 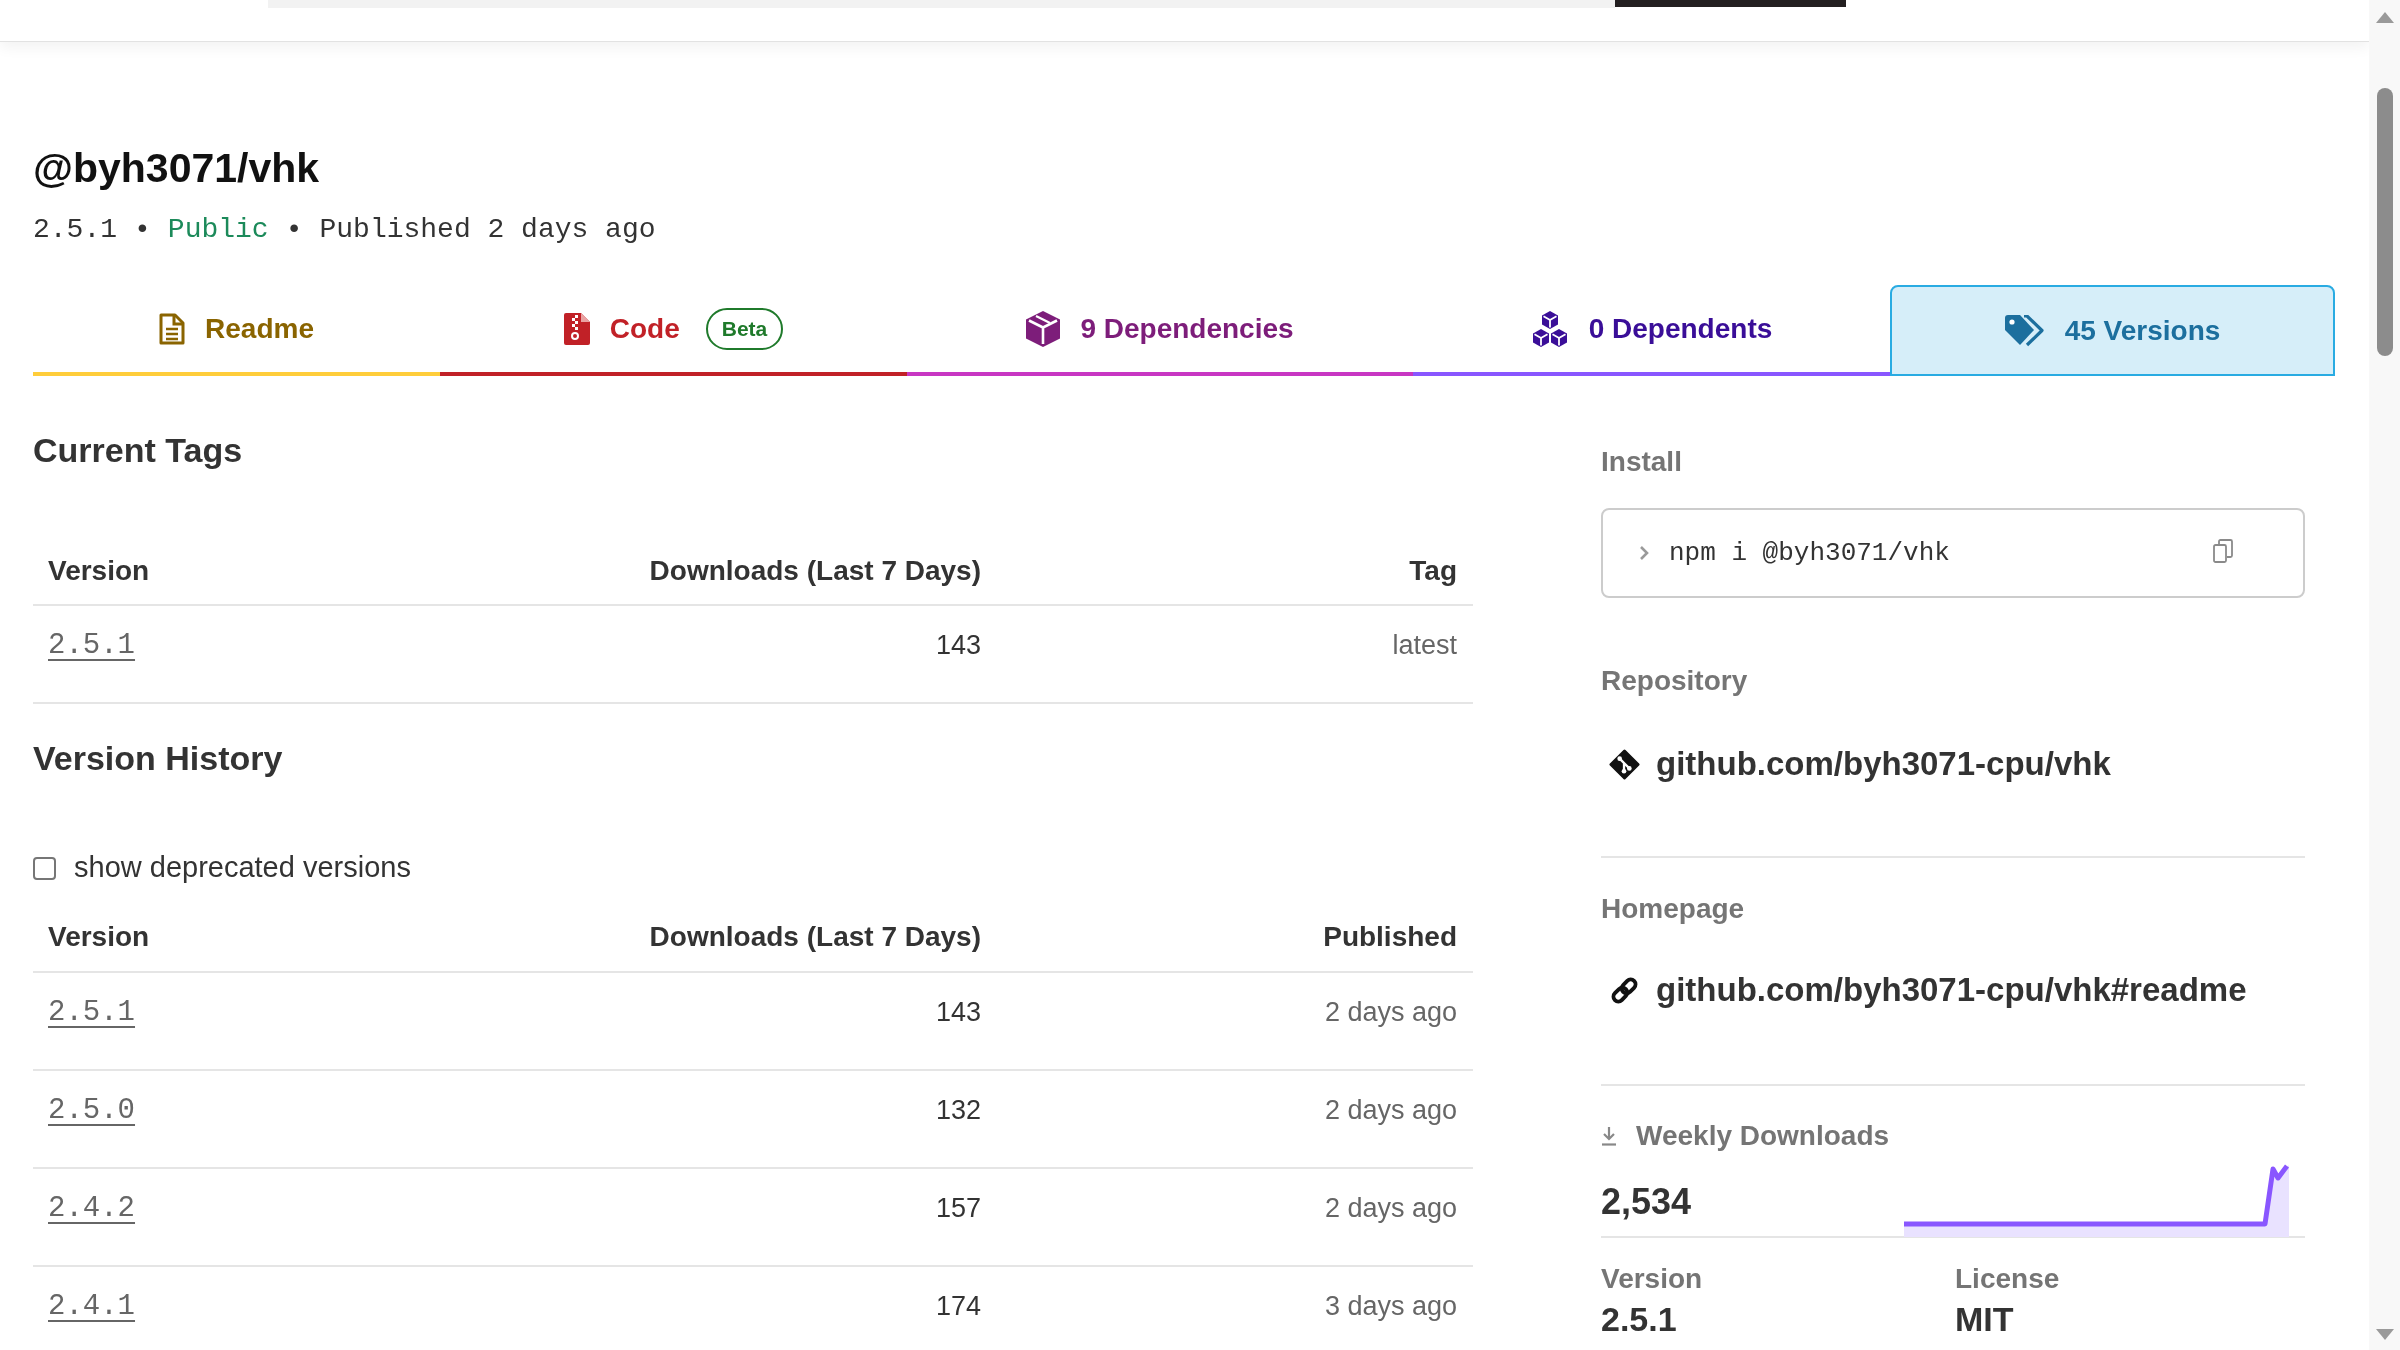 I want to click on cubes-icon, so click(x=1549, y=328).